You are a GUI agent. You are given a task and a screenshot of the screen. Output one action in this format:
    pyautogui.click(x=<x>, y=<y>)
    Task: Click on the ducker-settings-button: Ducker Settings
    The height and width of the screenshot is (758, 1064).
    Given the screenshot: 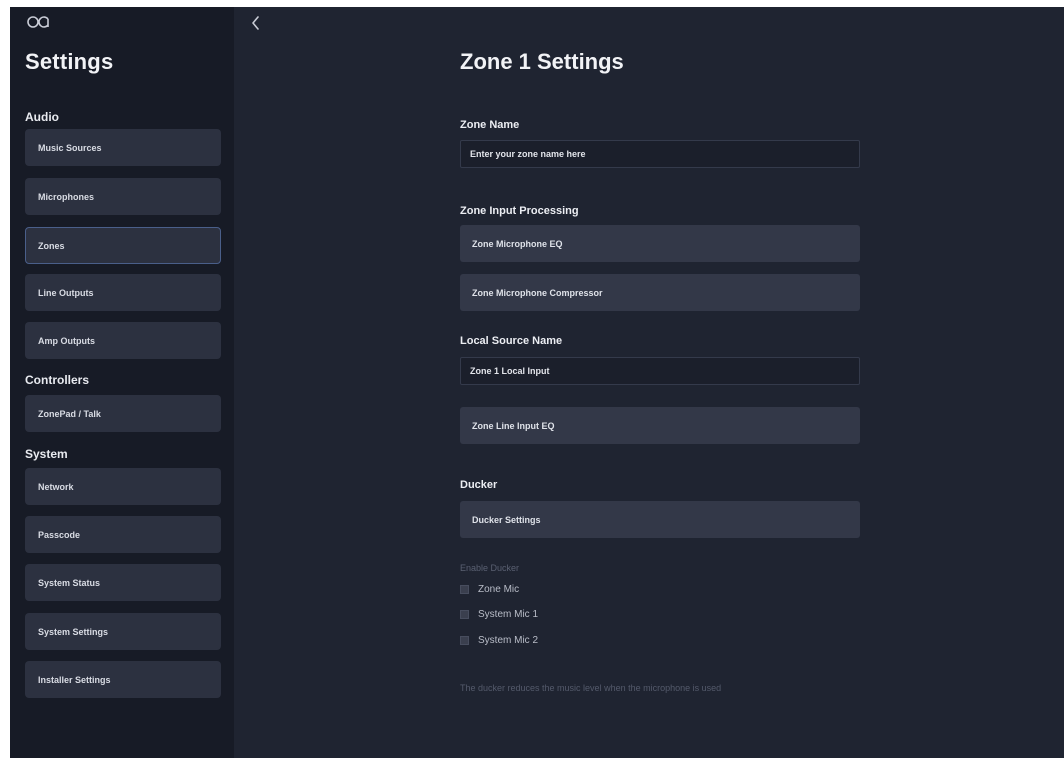 What is the action you would take?
    pyautogui.click(x=660, y=519)
    